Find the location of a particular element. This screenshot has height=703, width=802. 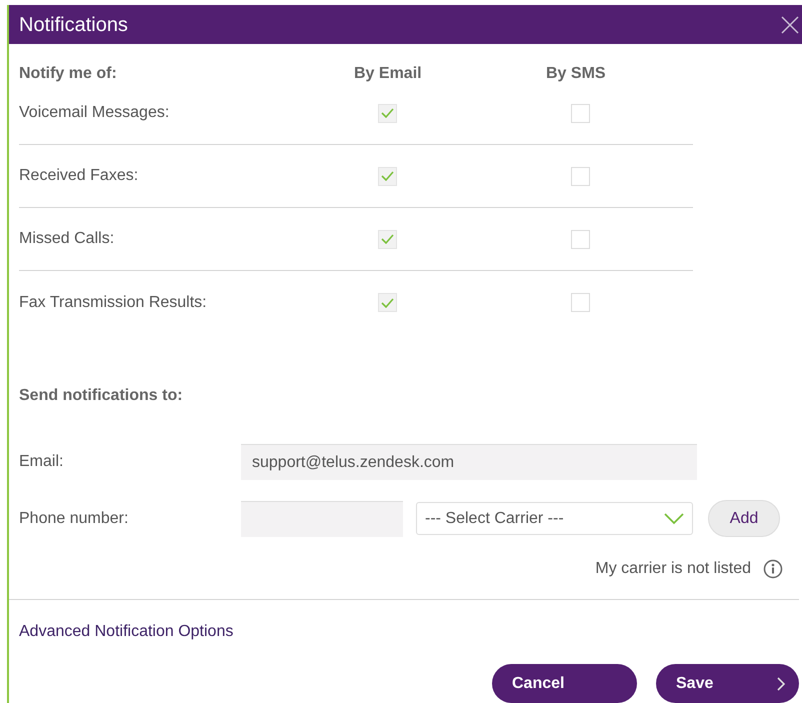

cancel-button: Cancel is located at coordinates (564, 683).